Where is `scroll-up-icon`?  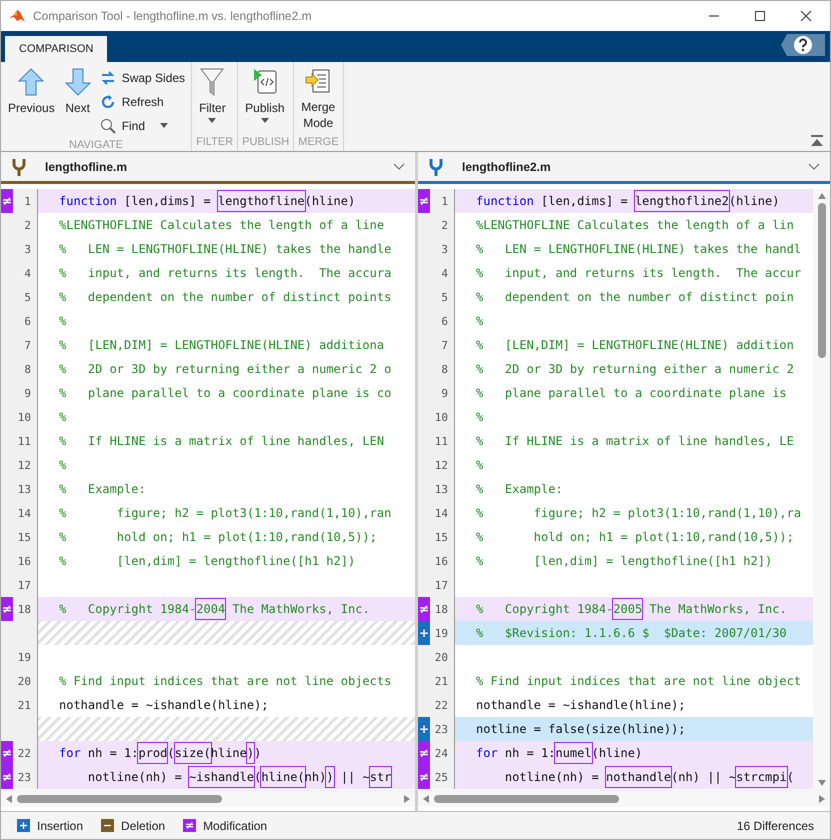
scroll-up-icon is located at coordinates (821, 196).